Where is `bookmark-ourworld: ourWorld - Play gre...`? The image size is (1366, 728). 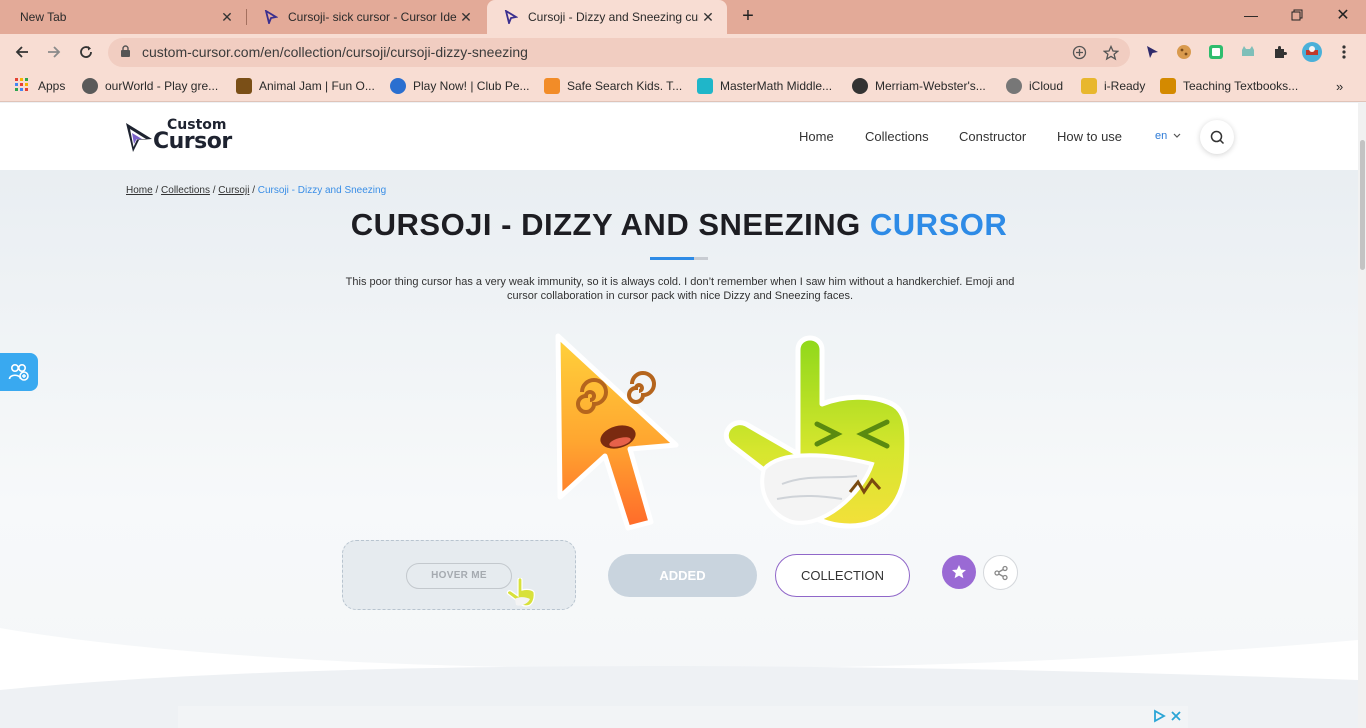
bookmark-ourworld: ourWorld - Play gre... is located at coordinates (150, 86).